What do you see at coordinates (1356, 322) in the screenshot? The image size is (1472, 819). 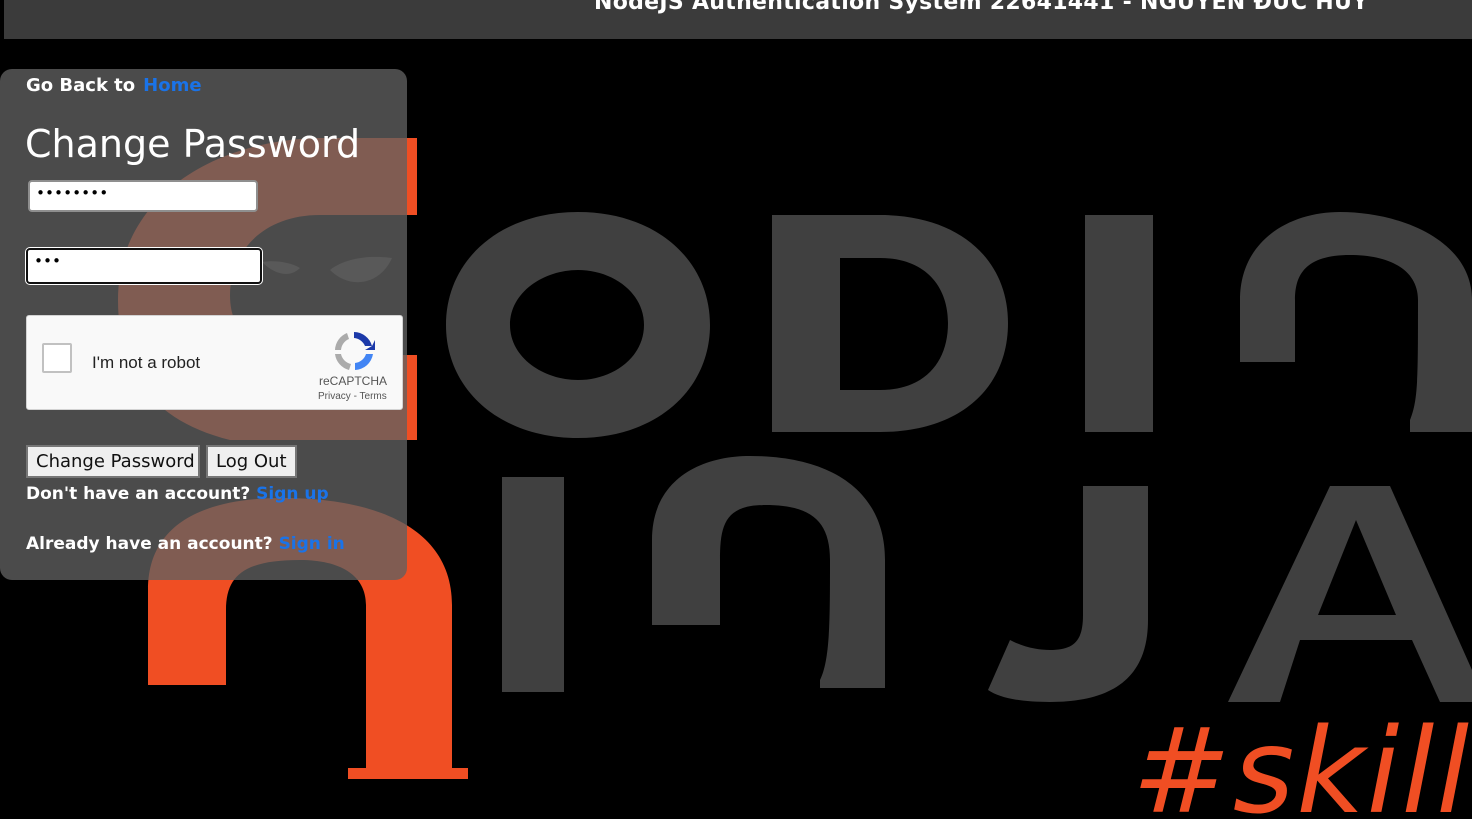 I see `logo-gray-arch` at bounding box center [1356, 322].